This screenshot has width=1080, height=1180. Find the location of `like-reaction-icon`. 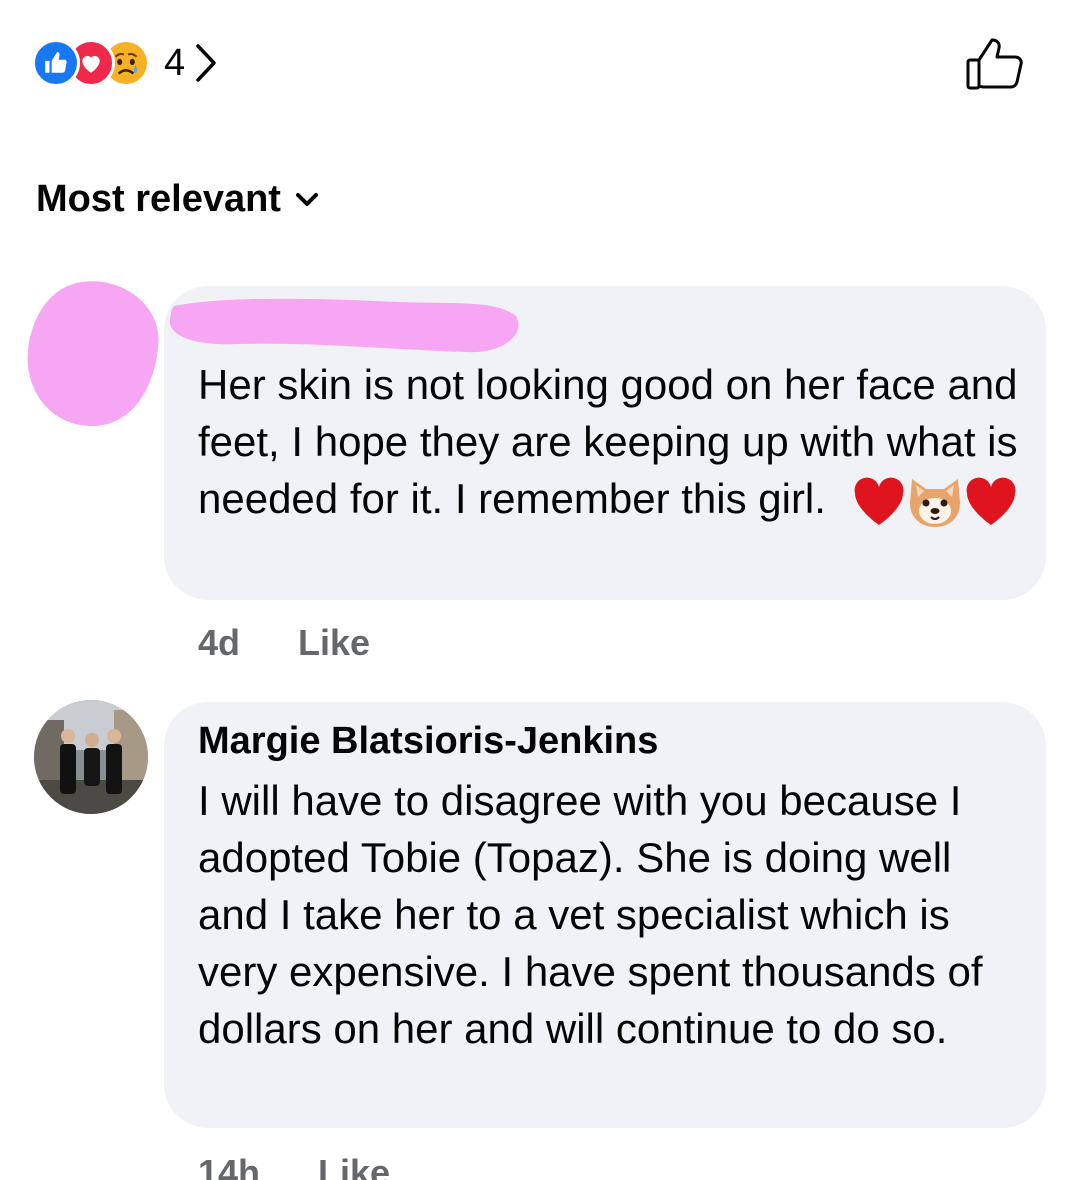

like-reaction-icon is located at coordinates (56, 63).